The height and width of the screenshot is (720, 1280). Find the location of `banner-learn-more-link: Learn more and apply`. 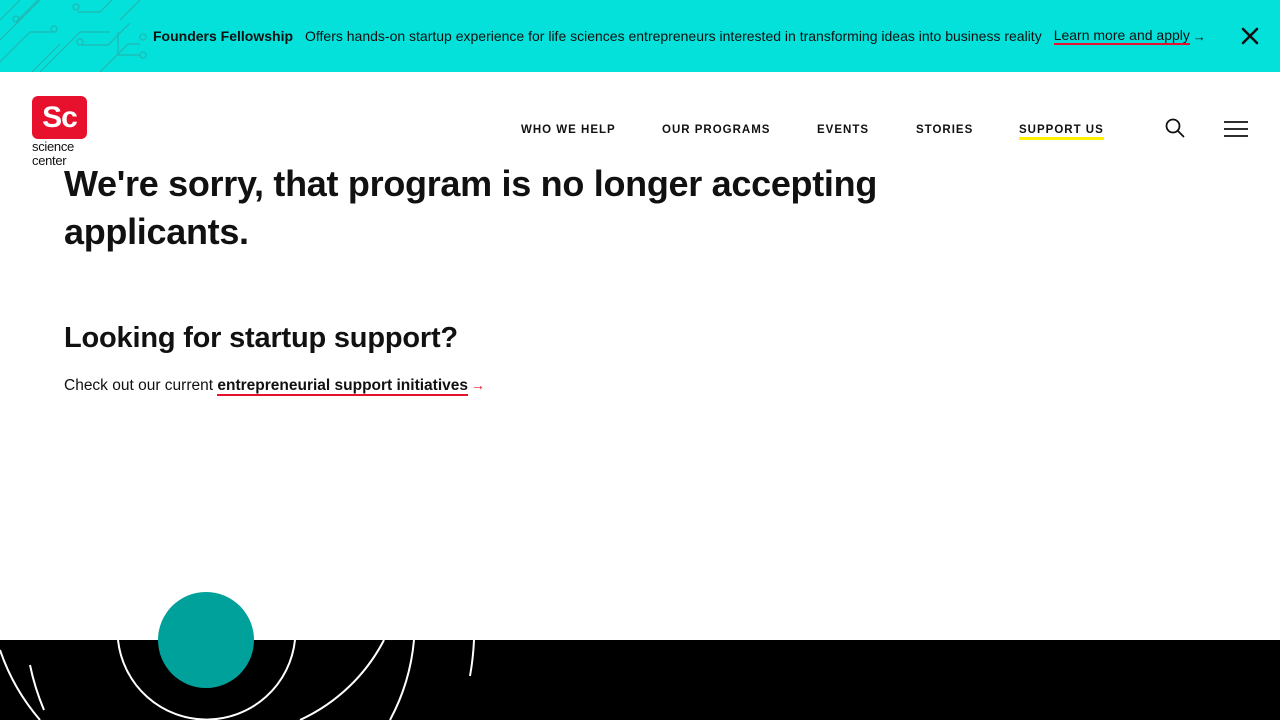

banner-learn-more-link: Learn more and apply is located at coordinates (1121, 36).